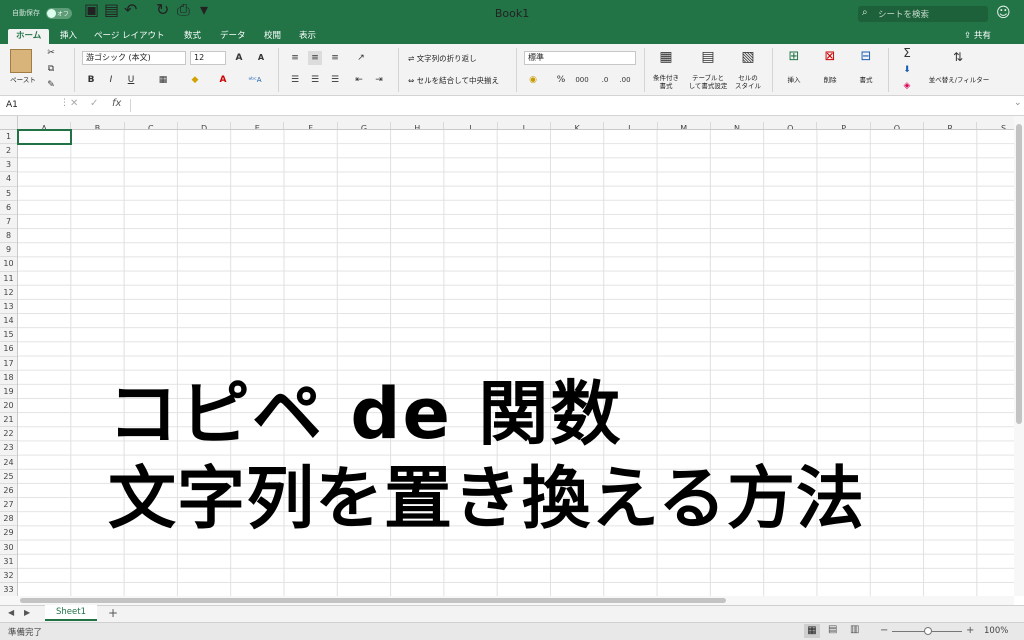 This screenshot has width=1024, height=640. I want to click on tab-data: データ, so click(233, 36).